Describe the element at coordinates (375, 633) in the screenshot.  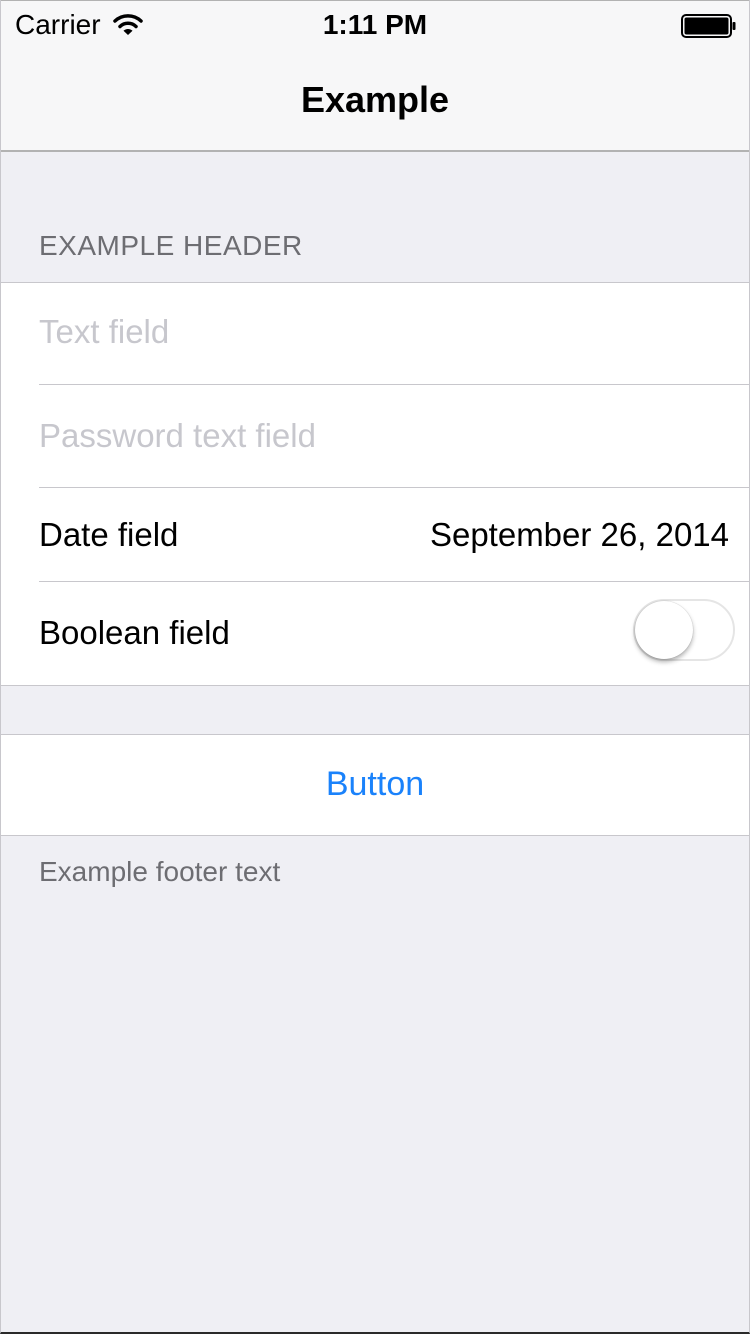
I see `boolean-field-row: Boolean field` at that location.